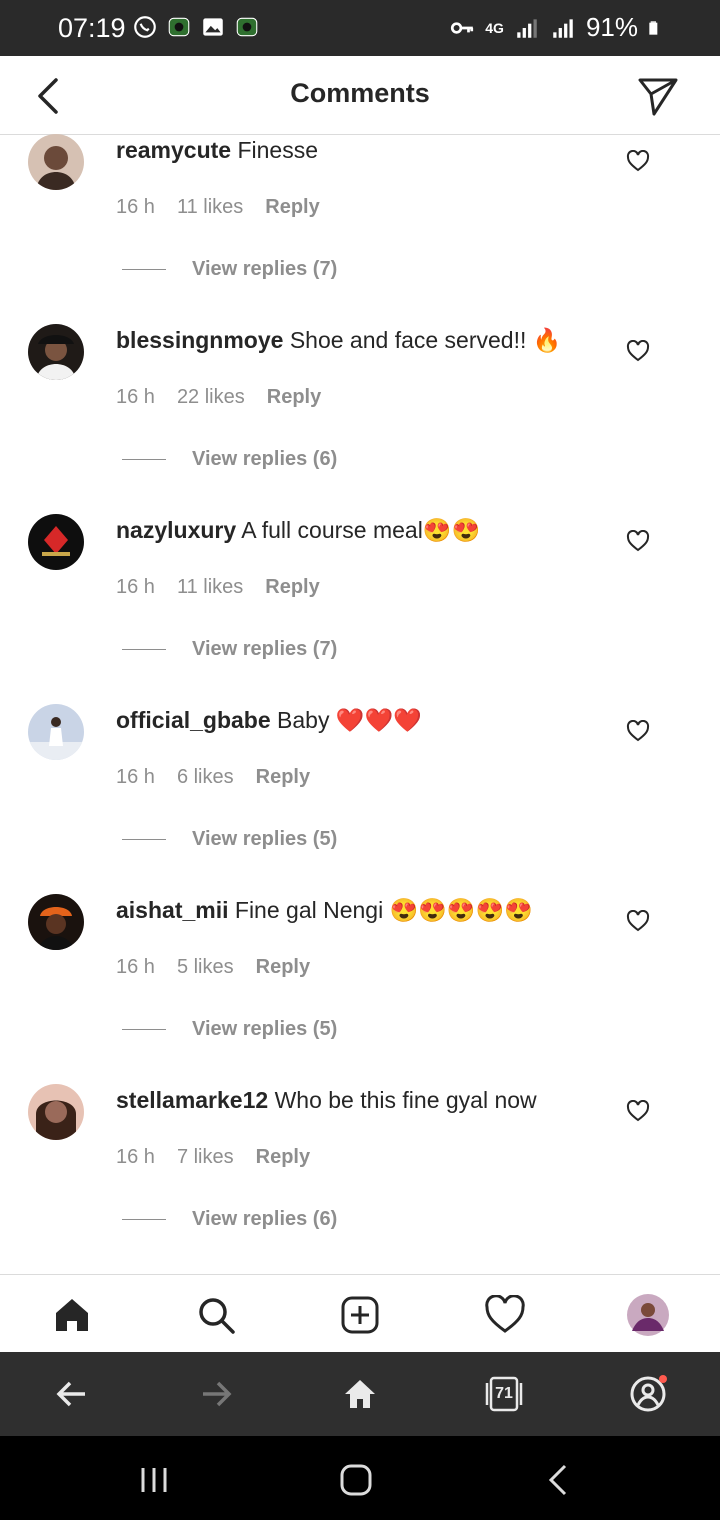 Image resolution: width=720 pixels, height=1520 pixels. I want to click on comment-text: blessingnmoye Shoe and face served!! 🔥, so click(366, 340).